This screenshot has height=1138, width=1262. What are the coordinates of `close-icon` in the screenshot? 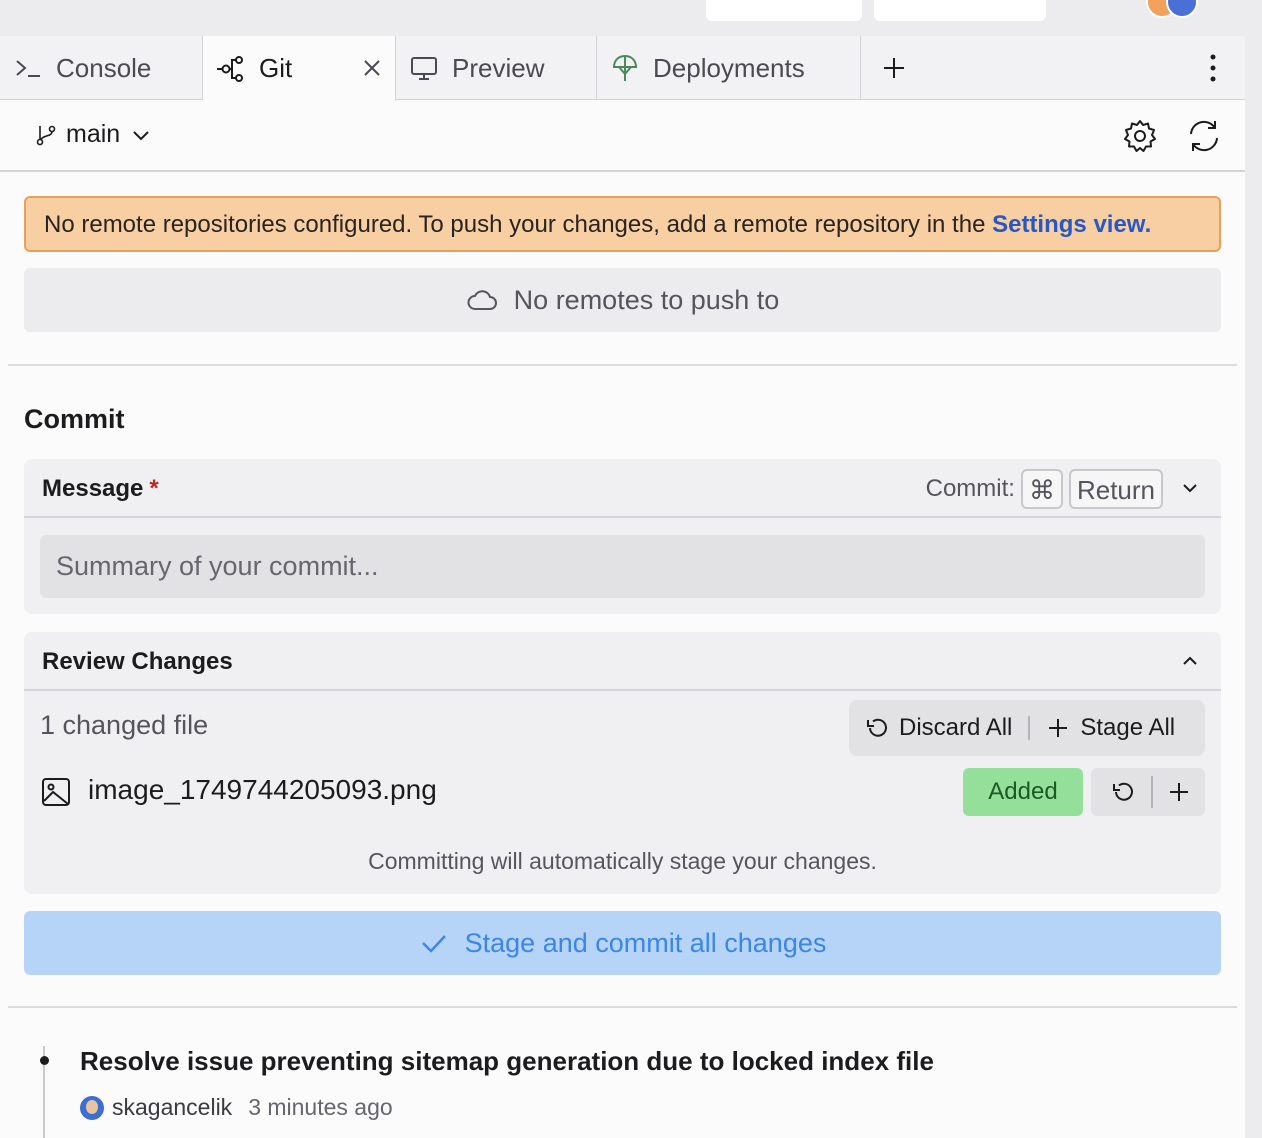 It's located at (372, 68).